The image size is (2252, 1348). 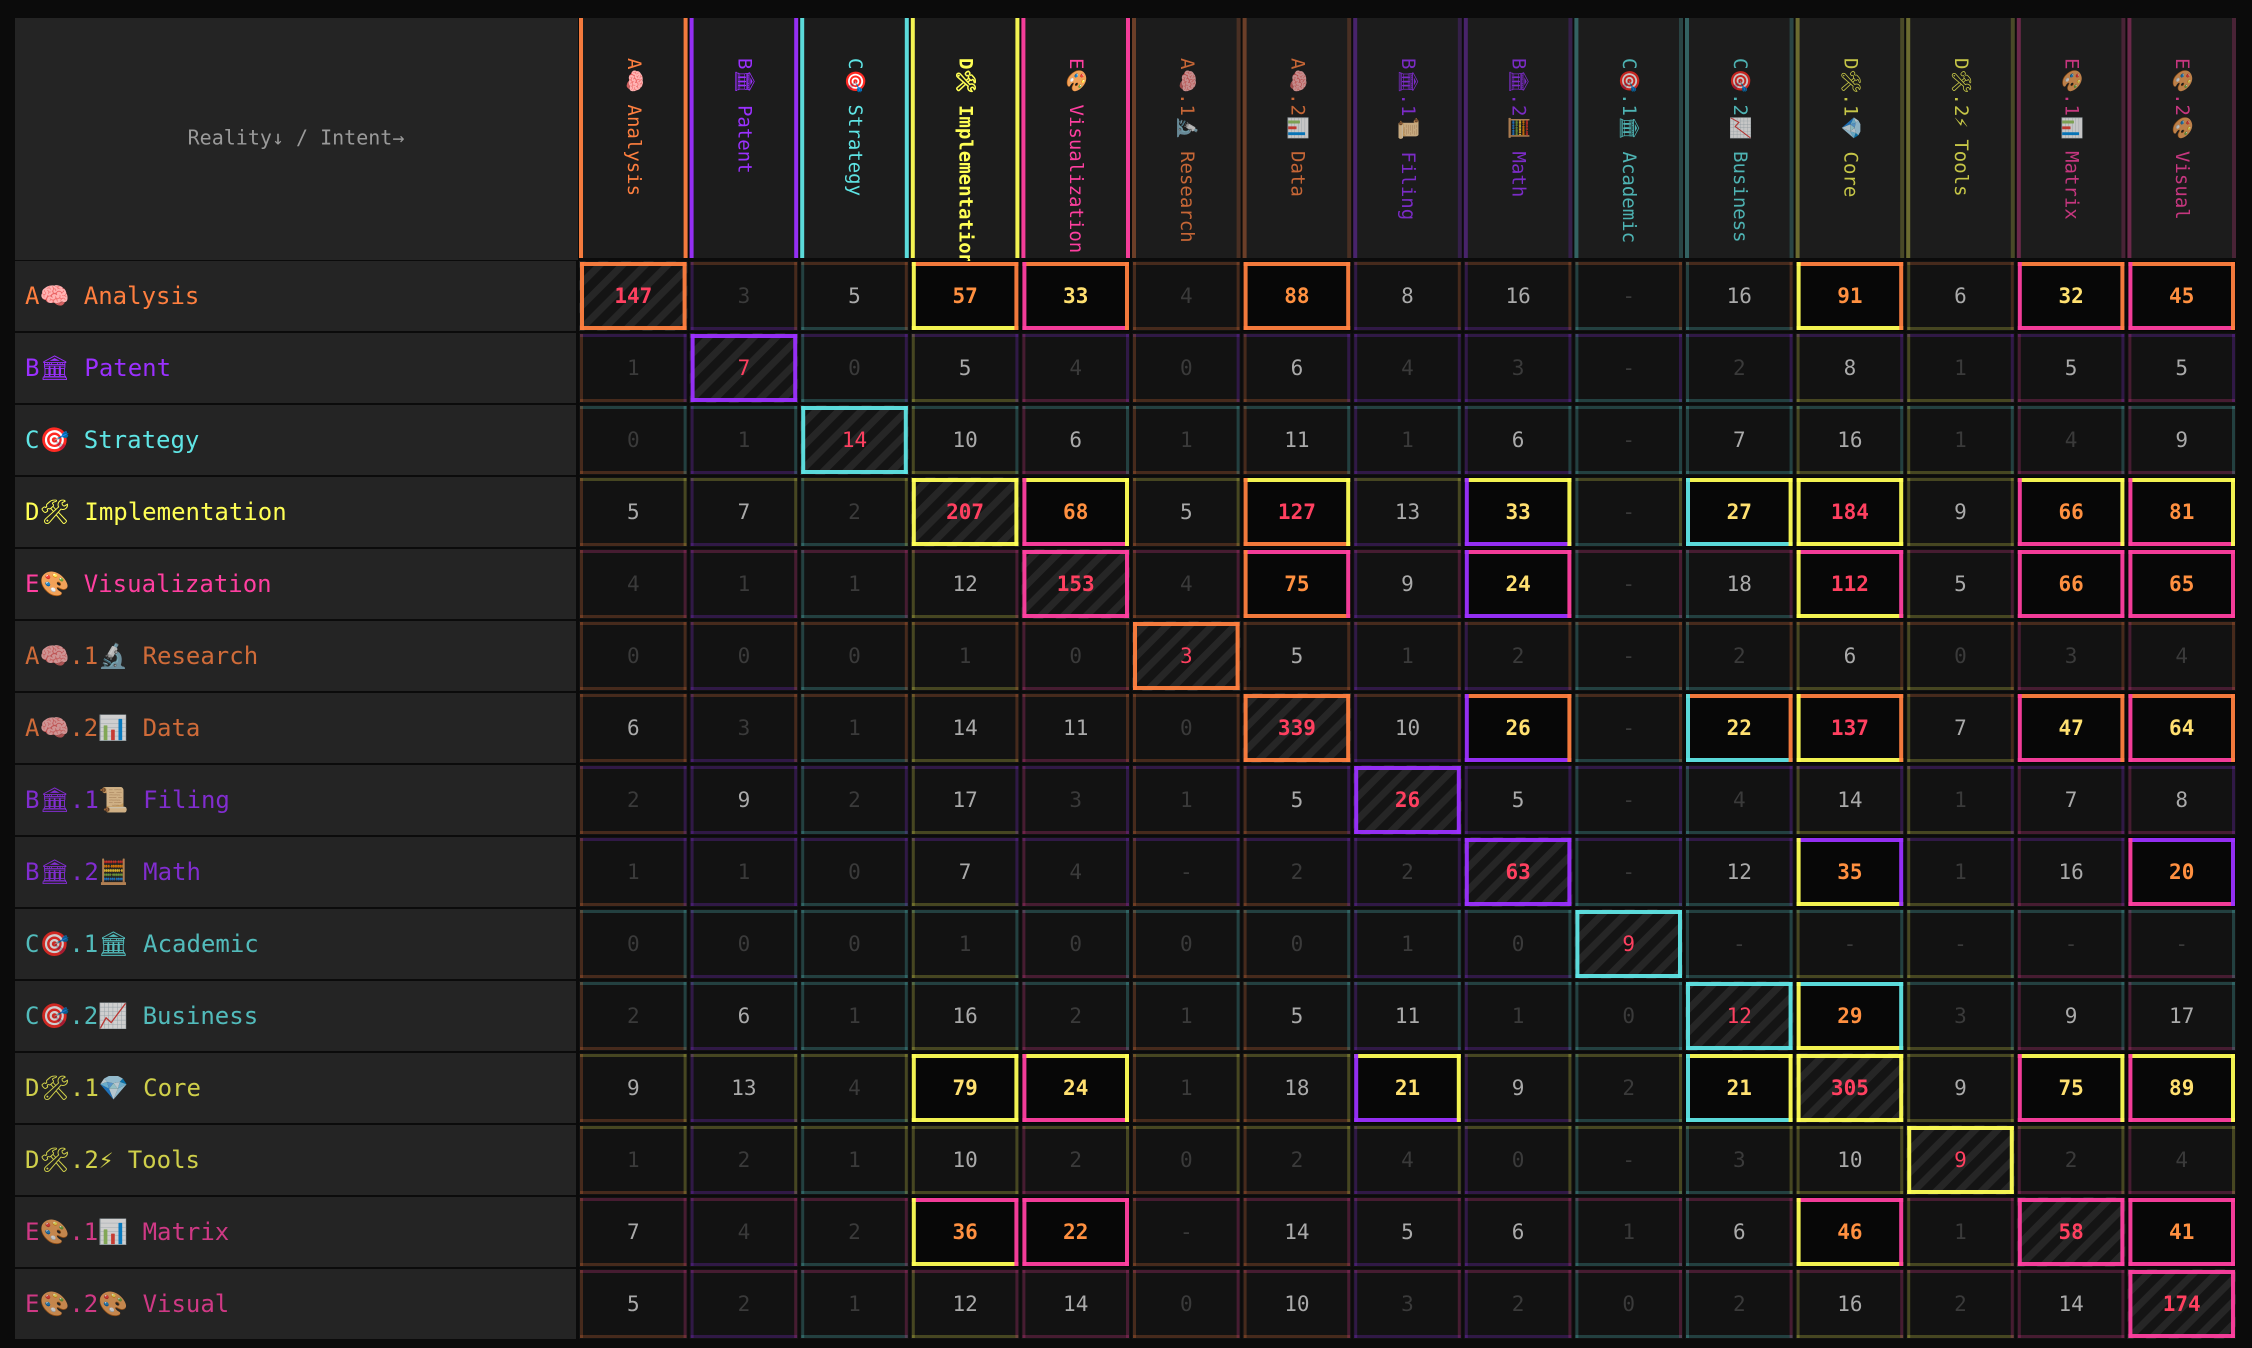 What do you see at coordinates (1296, 1232) in the screenshot?
I see `cell-value: 14` at bounding box center [1296, 1232].